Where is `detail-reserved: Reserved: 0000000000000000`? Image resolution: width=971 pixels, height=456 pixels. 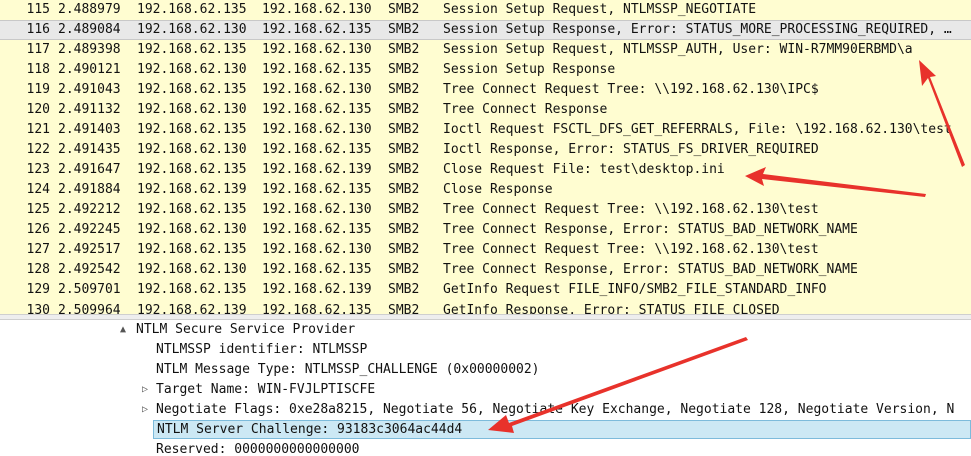 detail-reserved: Reserved: 0000000000000000 is located at coordinates (258, 448).